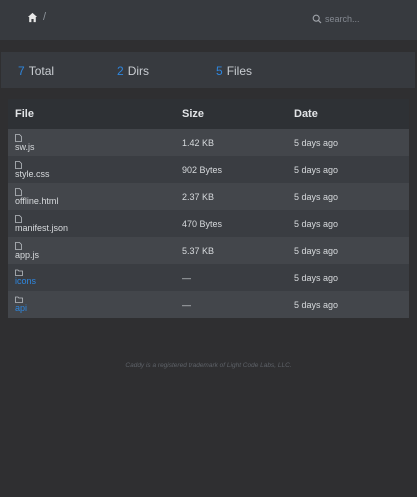 This screenshot has height=497, width=417. What do you see at coordinates (208, 304) in the screenshot?
I see `table-row: api — 5 days ago` at bounding box center [208, 304].